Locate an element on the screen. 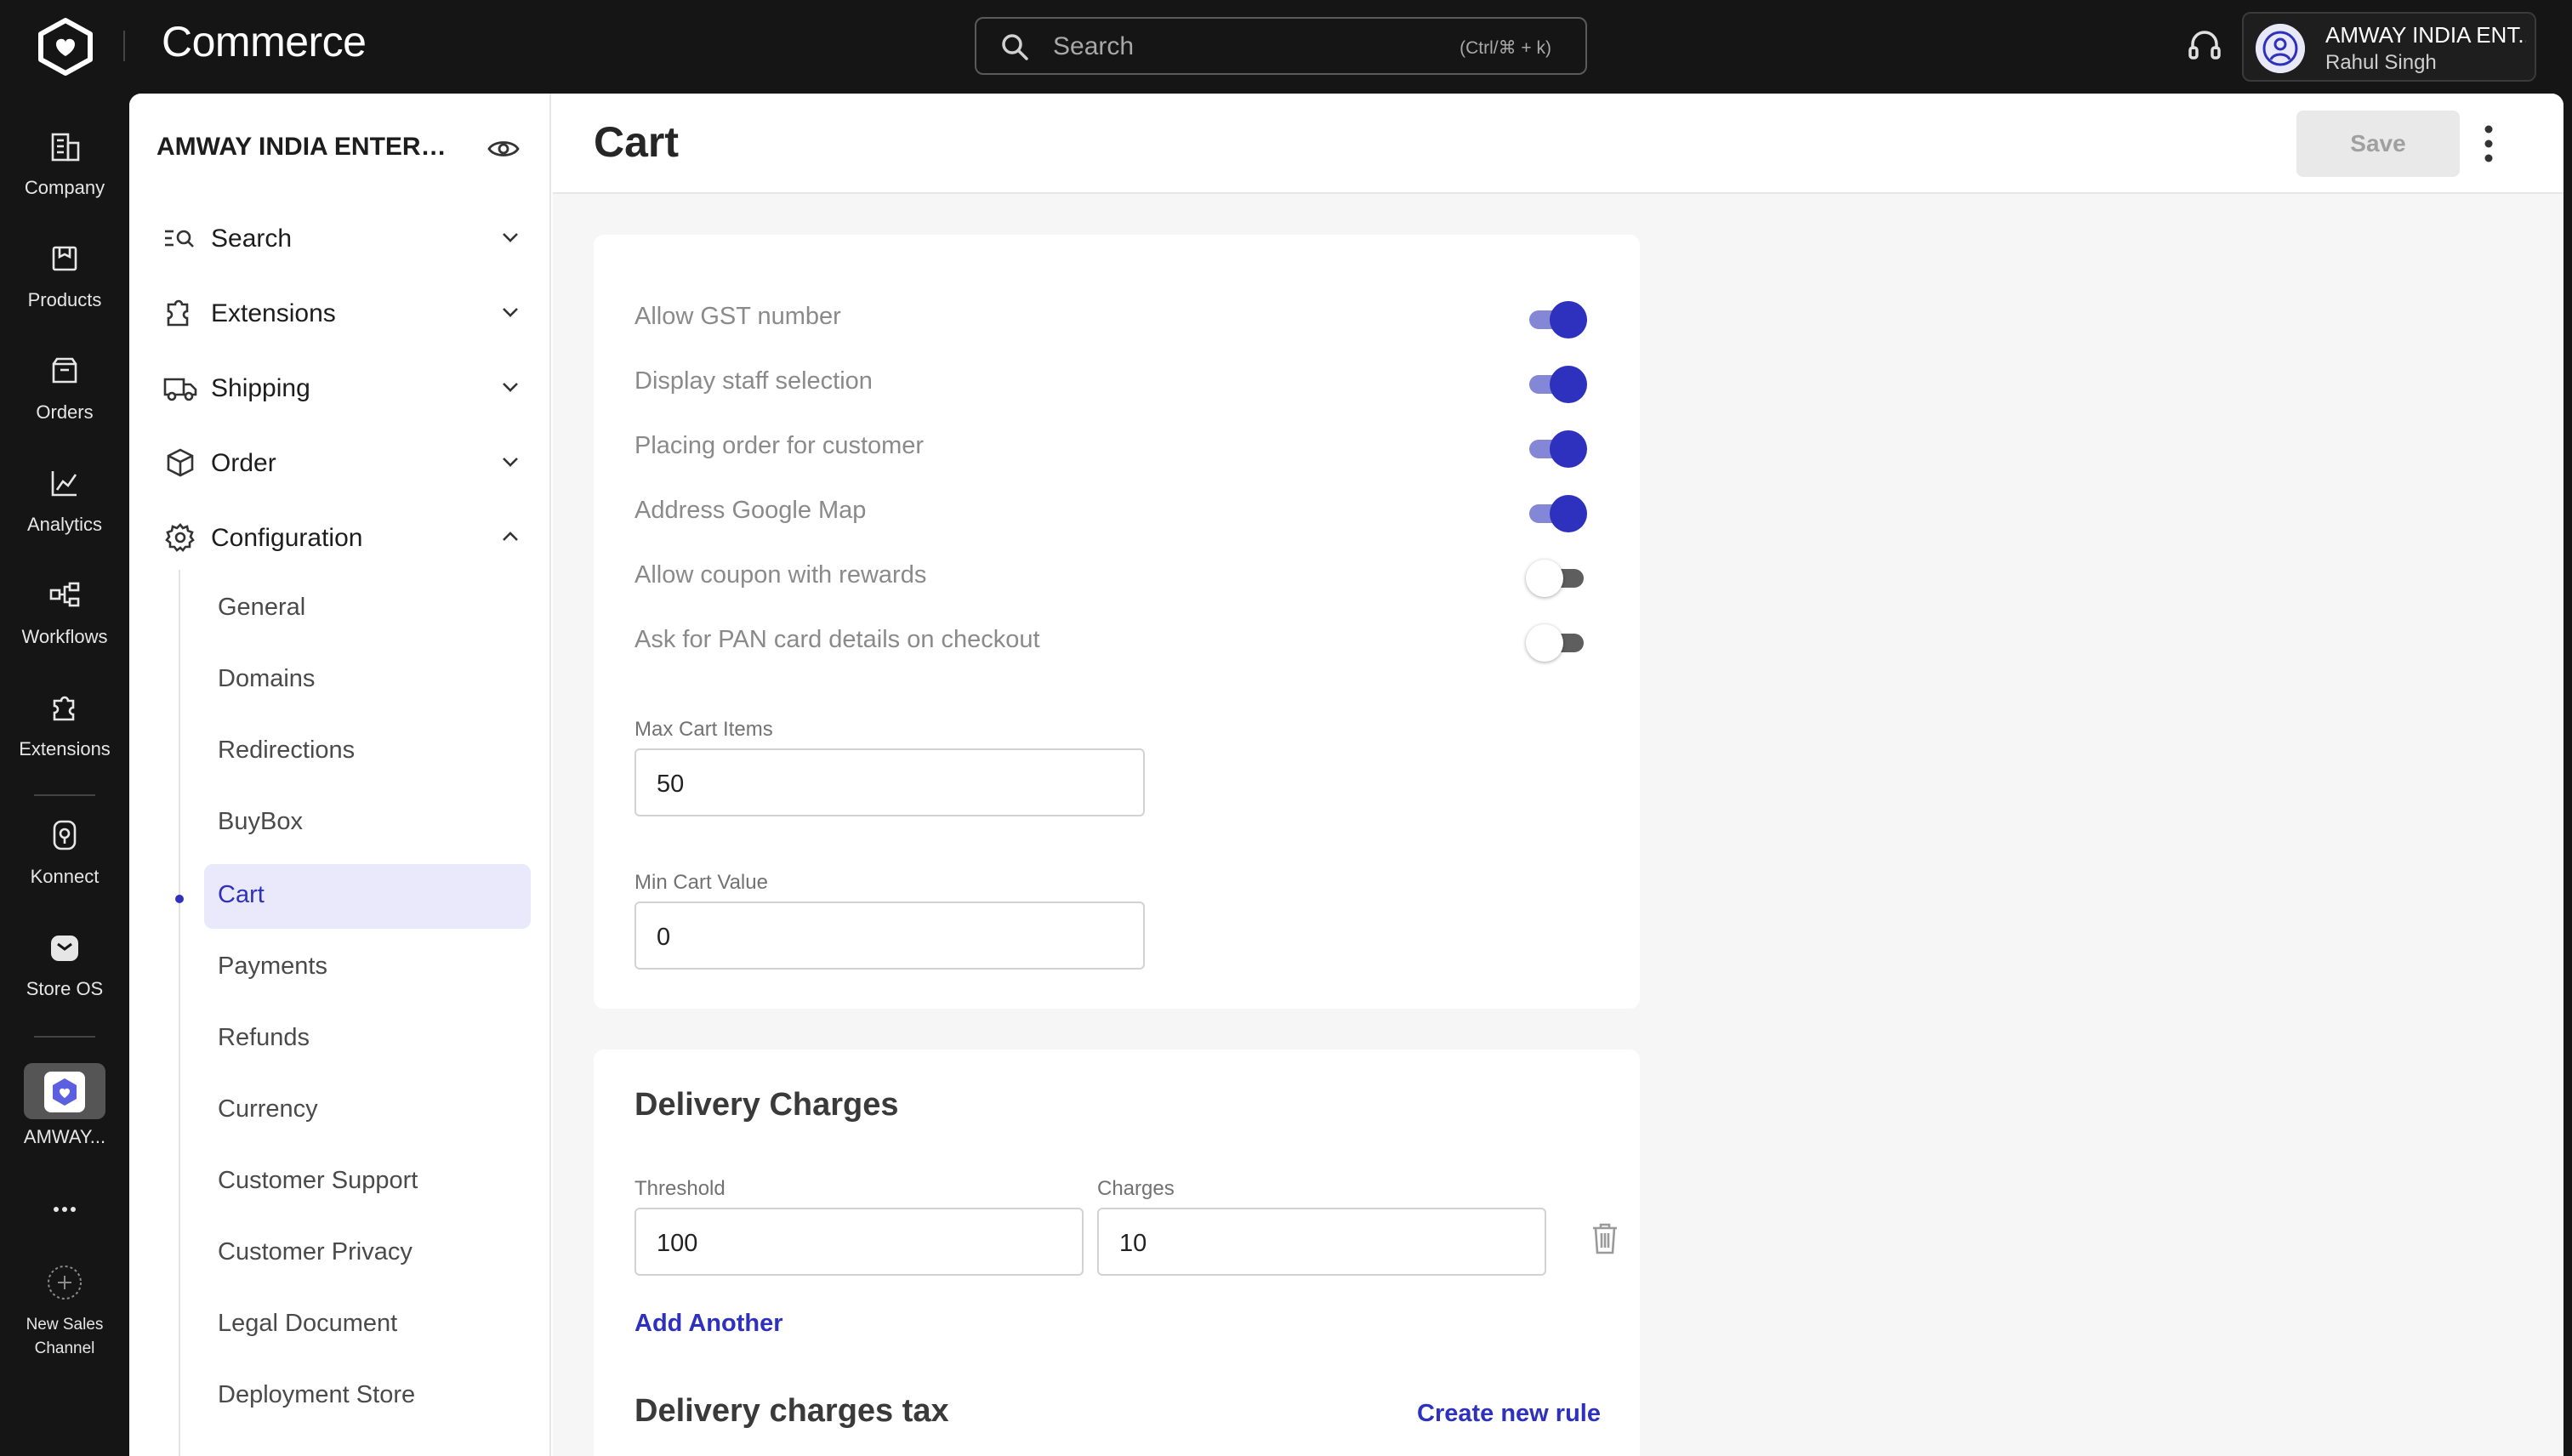  building-icon is located at coordinates (65, 147).